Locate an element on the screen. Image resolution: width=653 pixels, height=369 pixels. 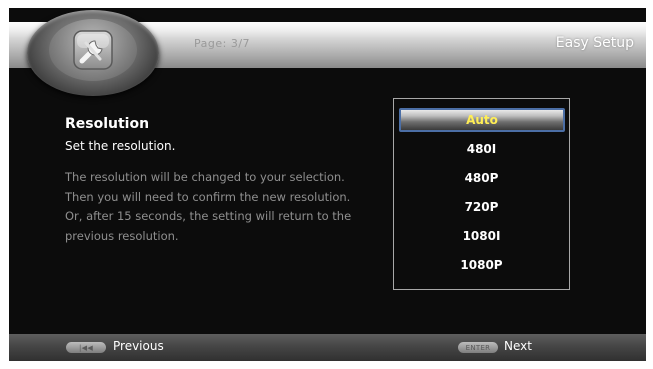
setup-logo is located at coordinates (93, 53).